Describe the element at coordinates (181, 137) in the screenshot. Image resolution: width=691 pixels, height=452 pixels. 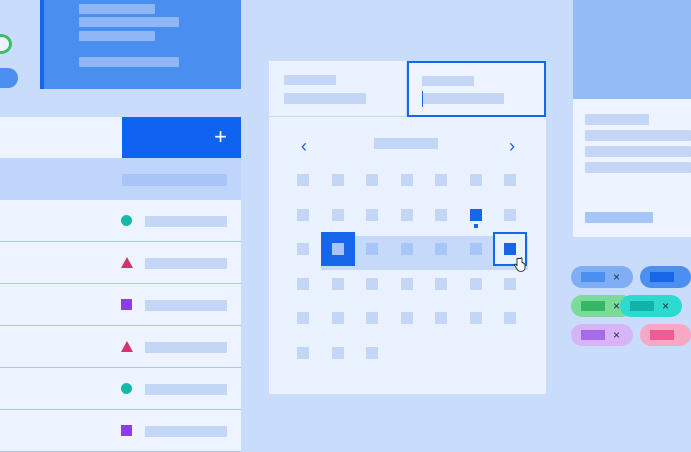
I see `add-item-button: +` at that location.